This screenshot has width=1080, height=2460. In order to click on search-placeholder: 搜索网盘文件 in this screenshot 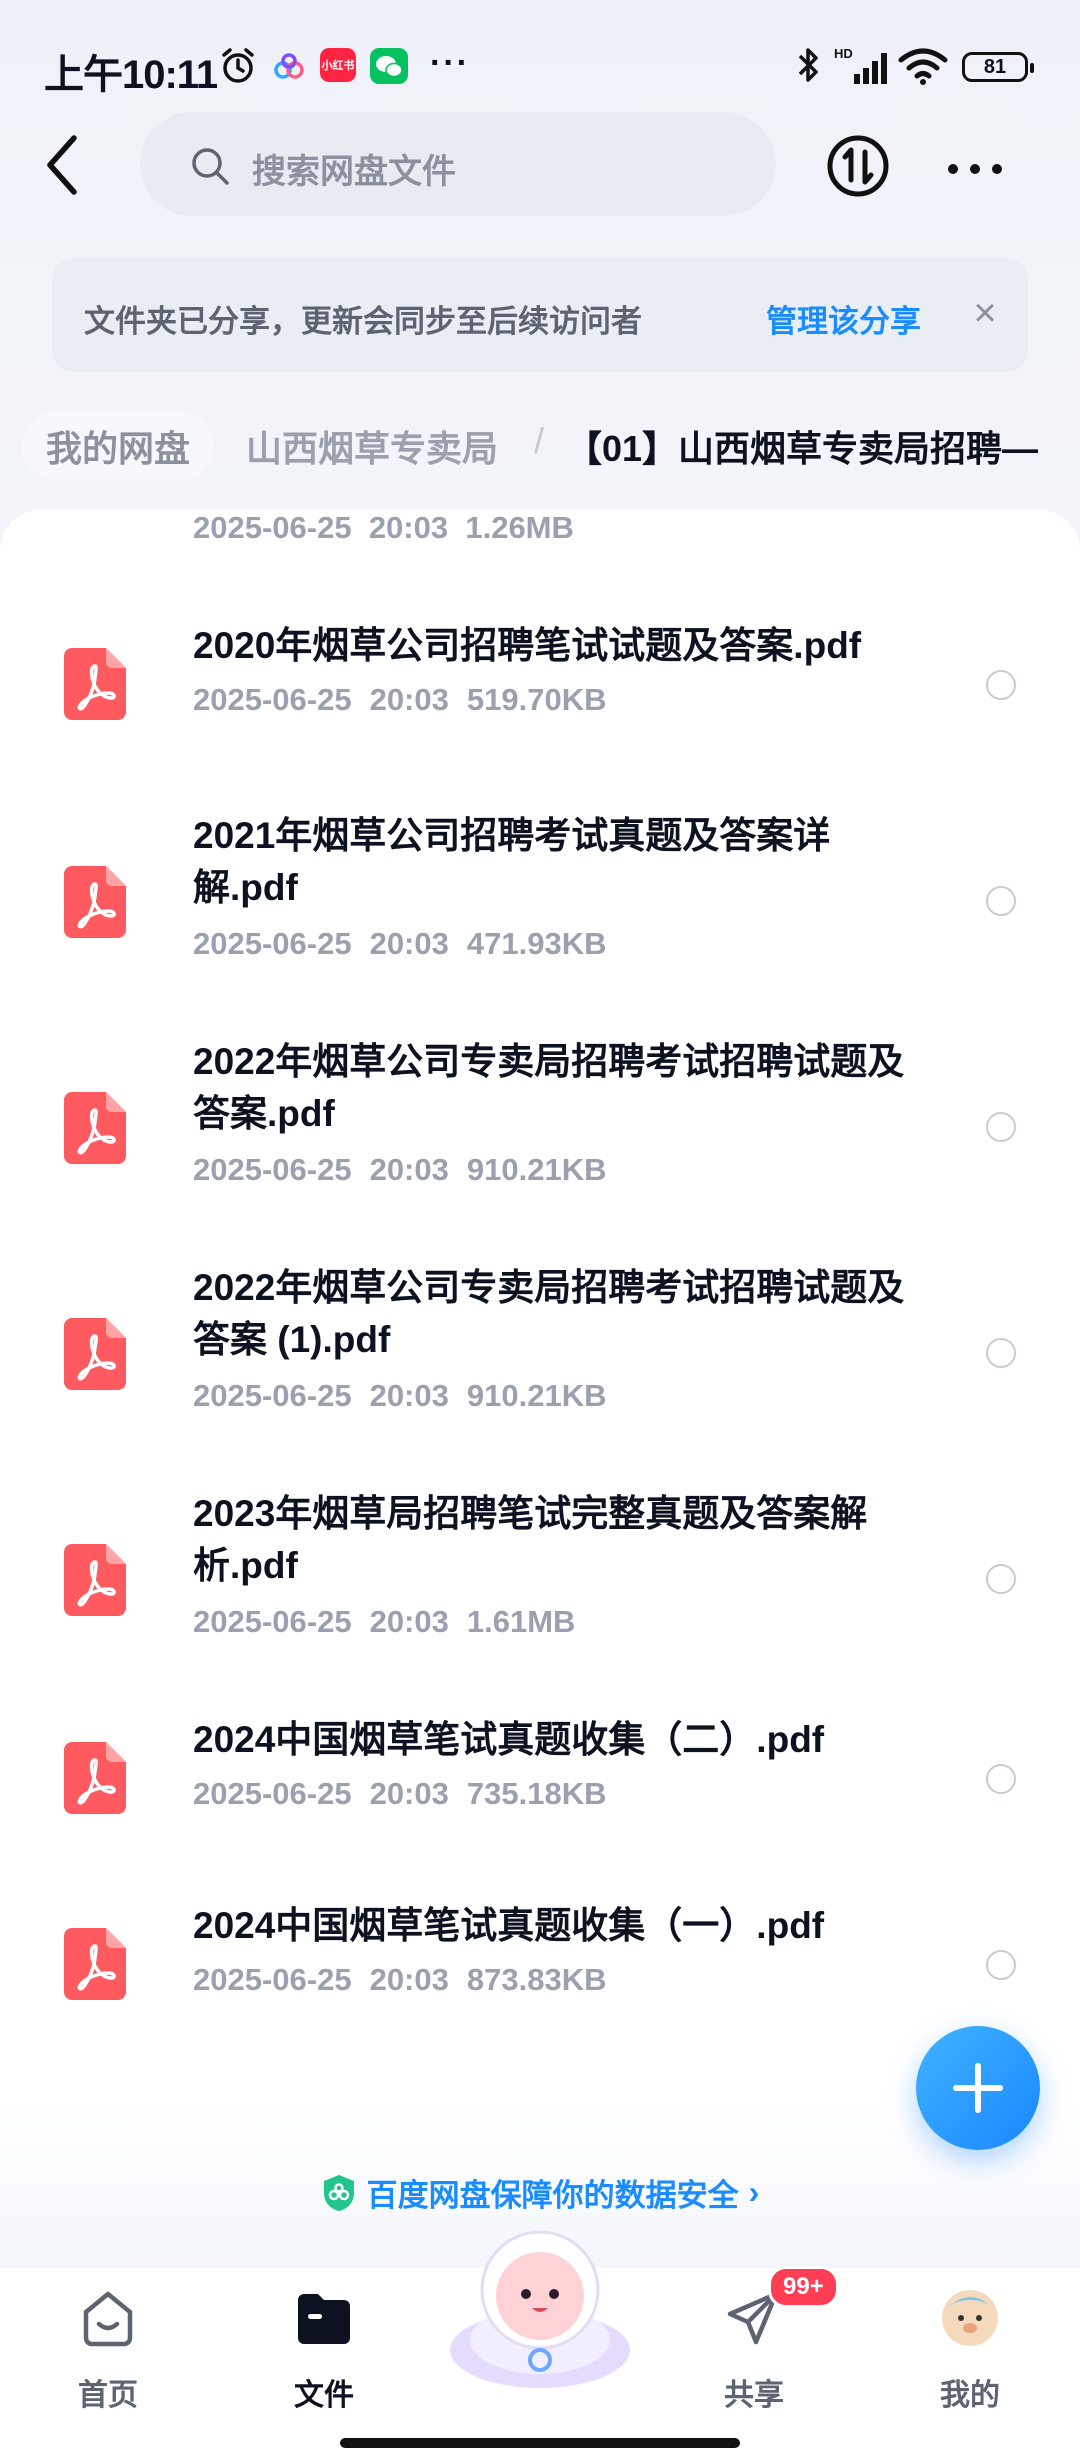, I will do `click(354, 172)`.